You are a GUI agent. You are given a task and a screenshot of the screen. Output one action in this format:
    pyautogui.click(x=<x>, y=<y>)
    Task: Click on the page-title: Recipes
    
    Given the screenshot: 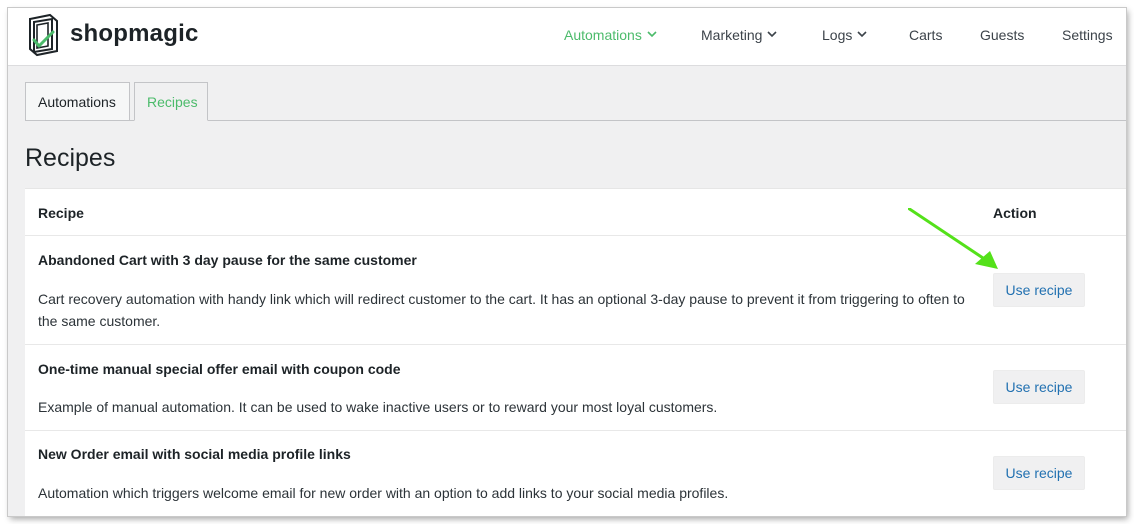 What is the action you would take?
    pyautogui.click(x=70, y=158)
    